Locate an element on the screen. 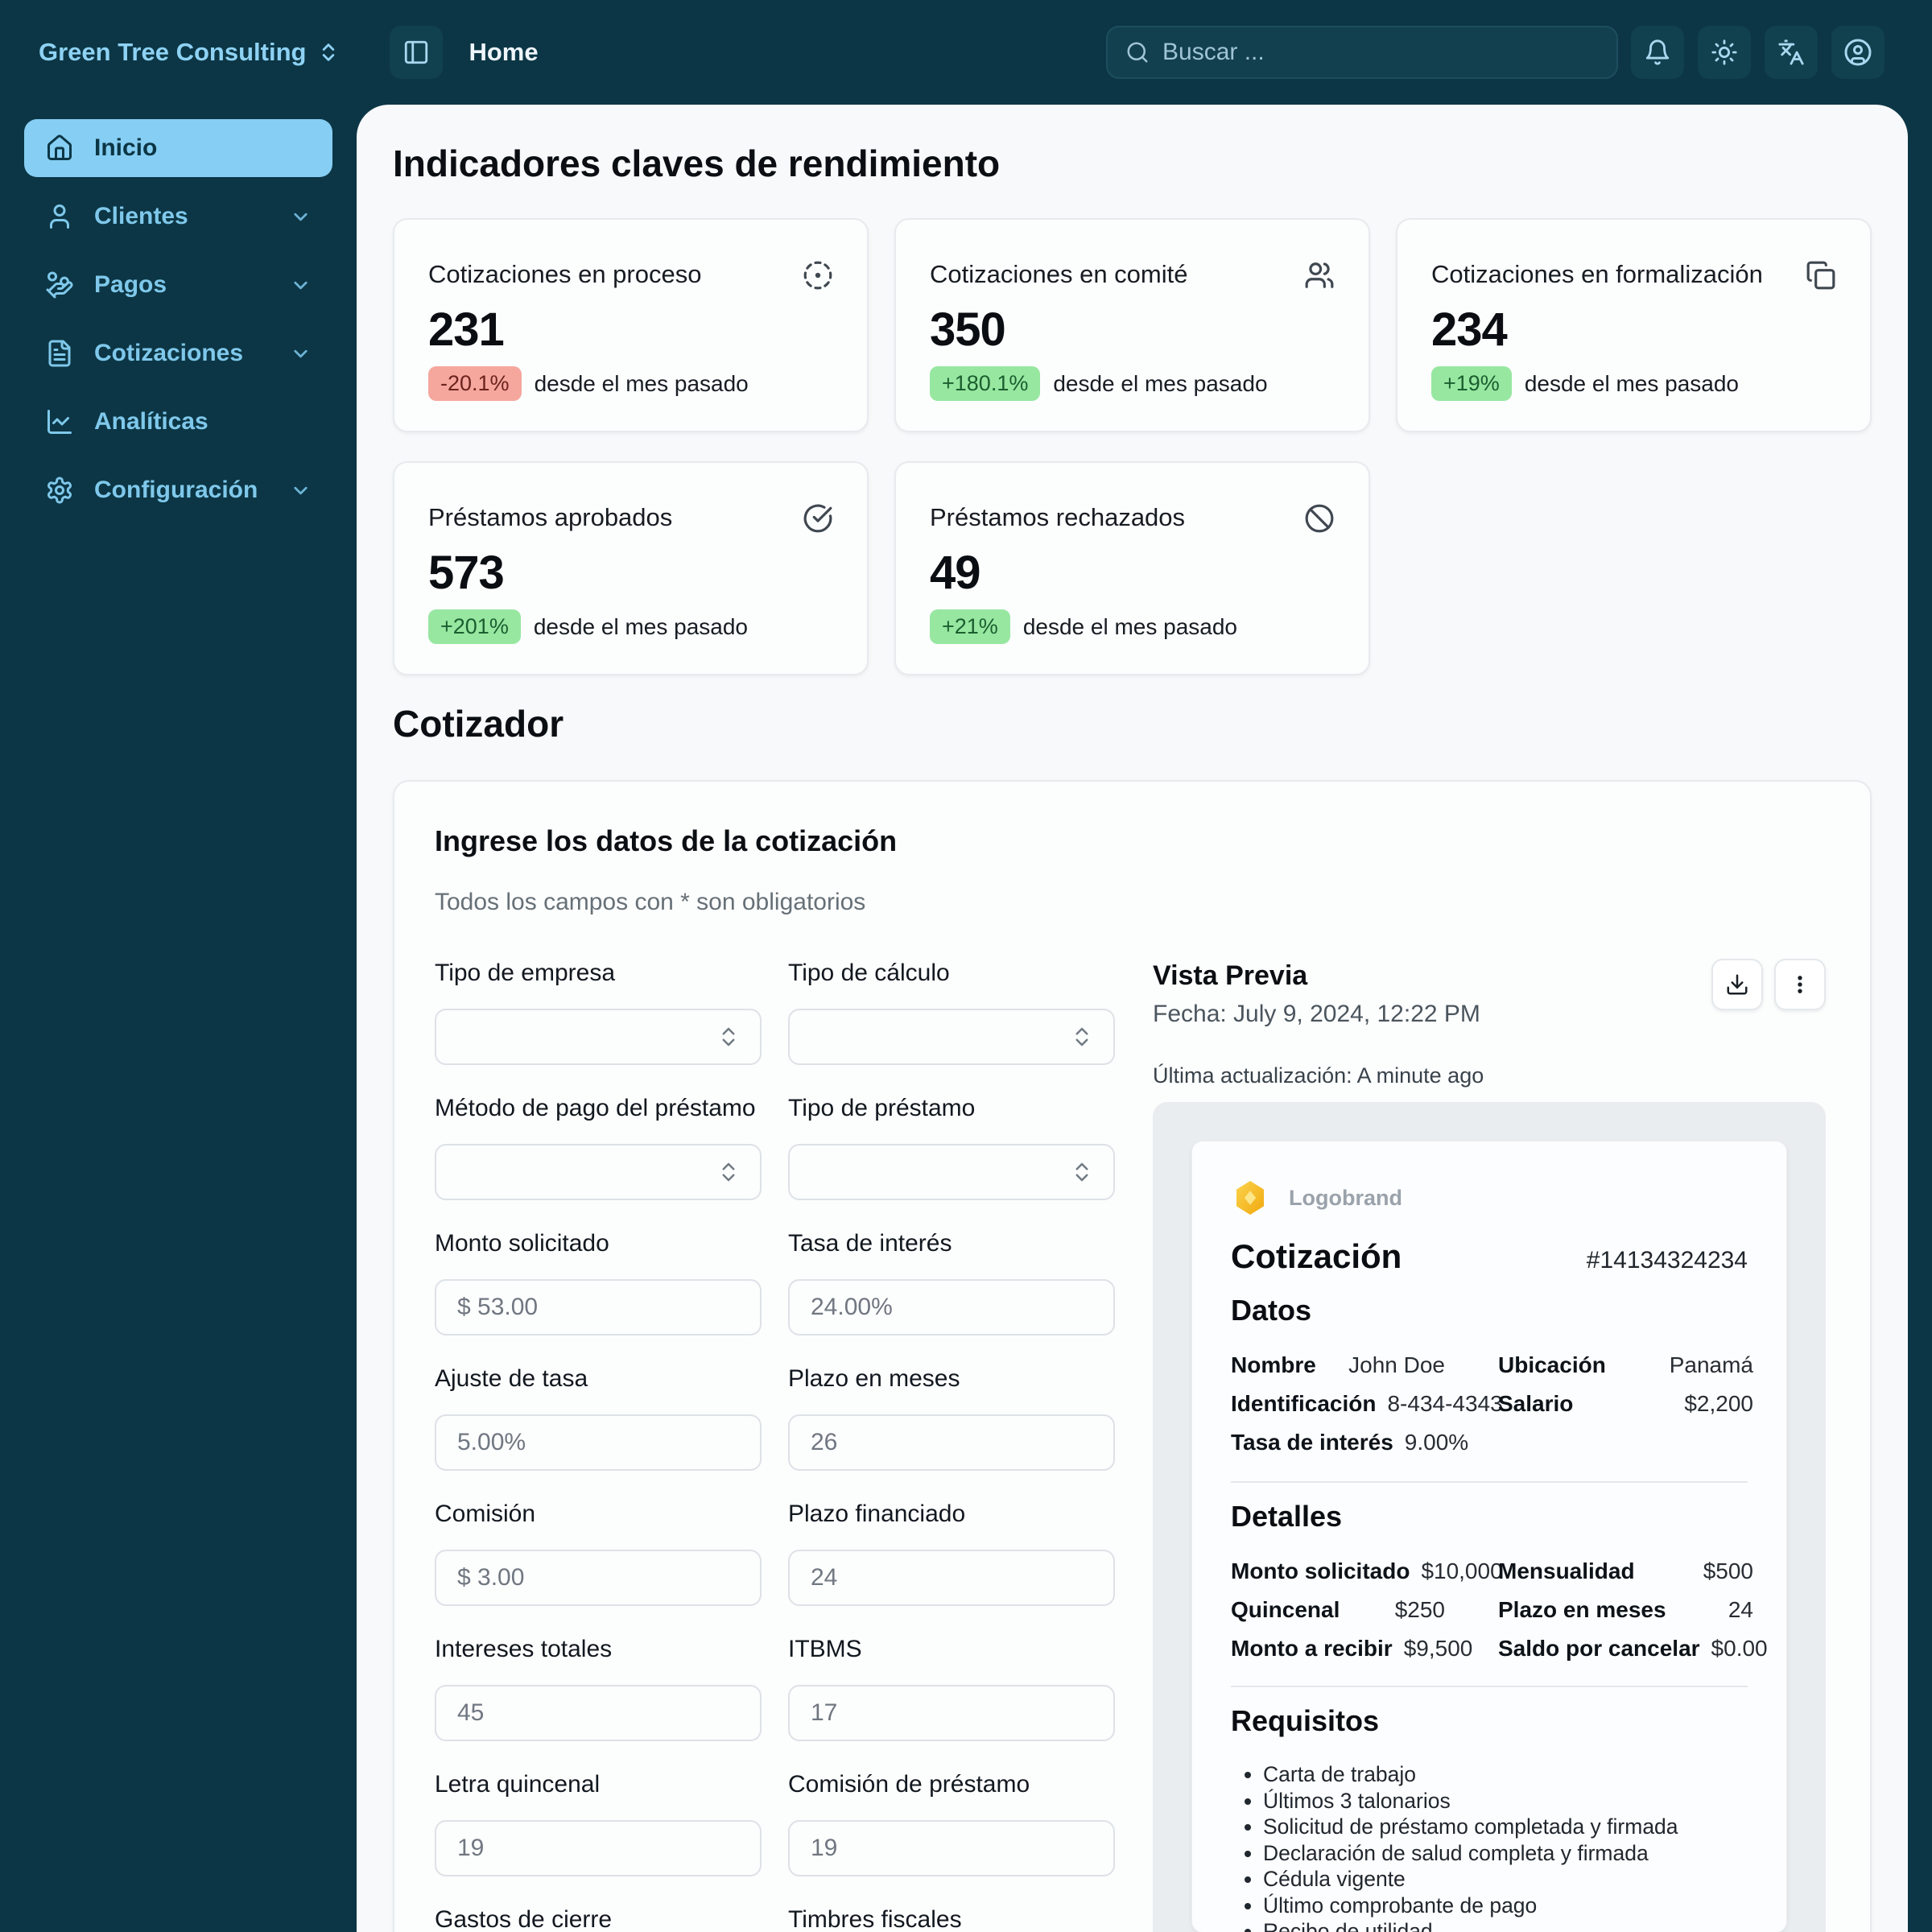 The height and width of the screenshot is (1932, 1932). field-label: Monto solicitado is located at coordinates (522, 1243).